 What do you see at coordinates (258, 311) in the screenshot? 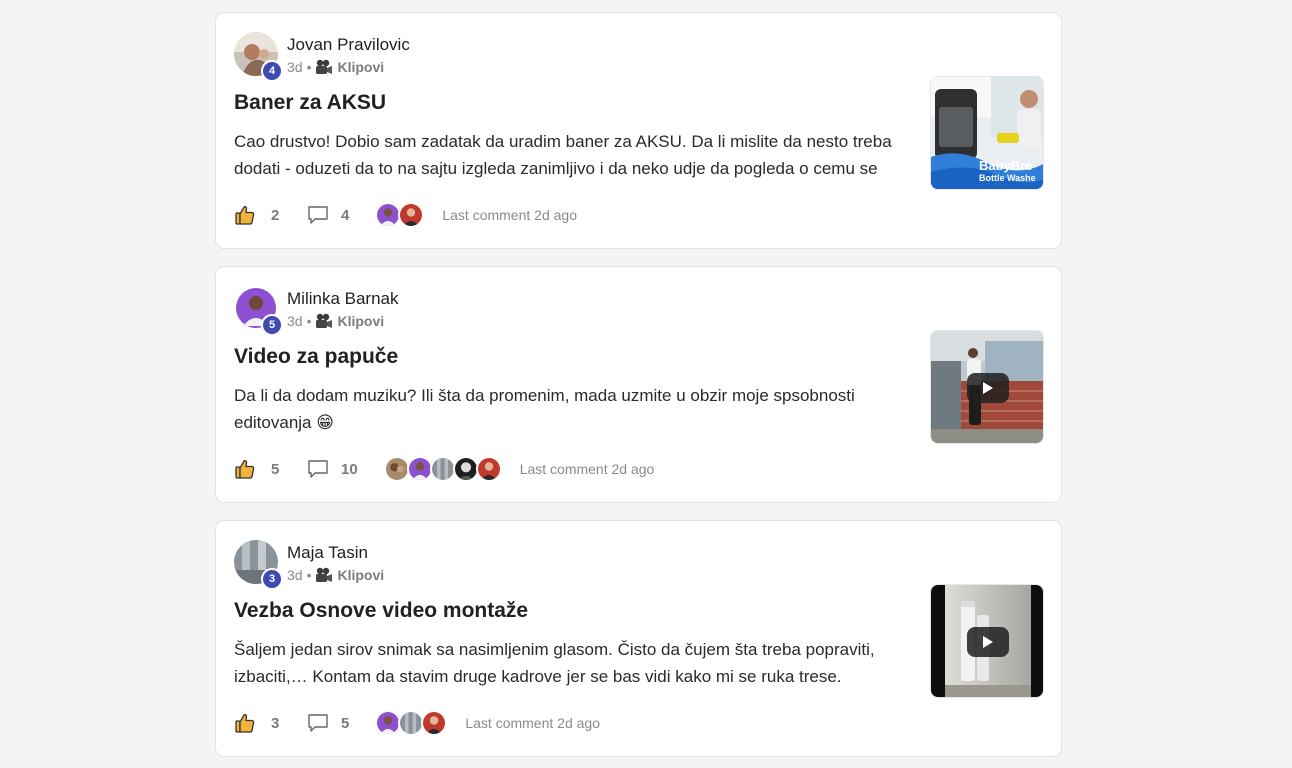
I see `author-avatar: 5` at bounding box center [258, 311].